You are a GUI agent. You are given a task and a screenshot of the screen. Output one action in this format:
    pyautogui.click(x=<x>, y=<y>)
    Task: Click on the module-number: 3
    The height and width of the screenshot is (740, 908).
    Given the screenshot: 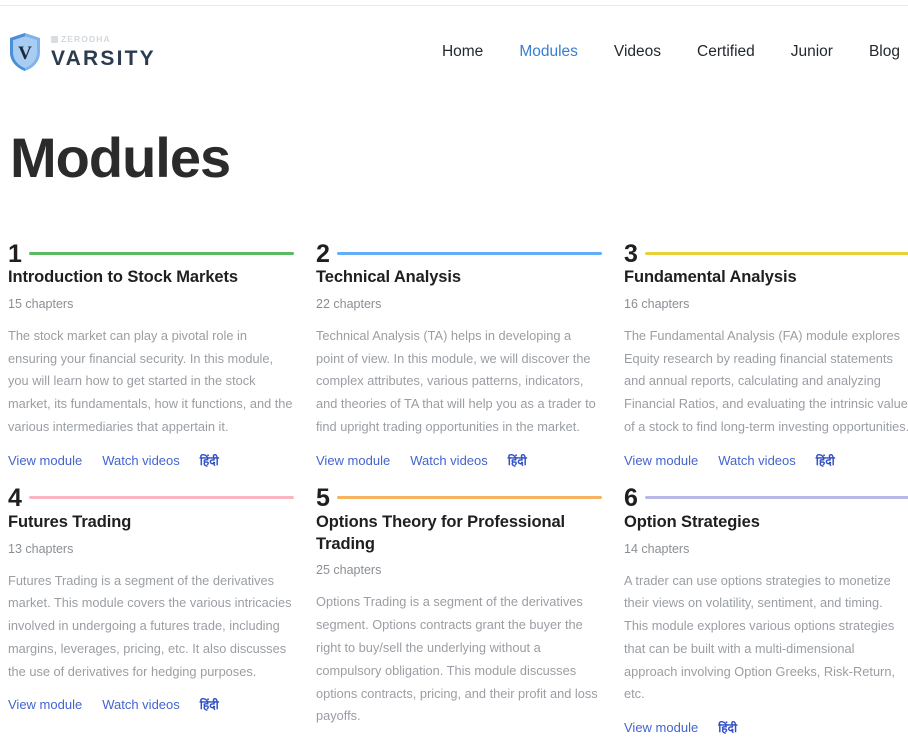 What is the action you would take?
    pyautogui.click(x=631, y=253)
    